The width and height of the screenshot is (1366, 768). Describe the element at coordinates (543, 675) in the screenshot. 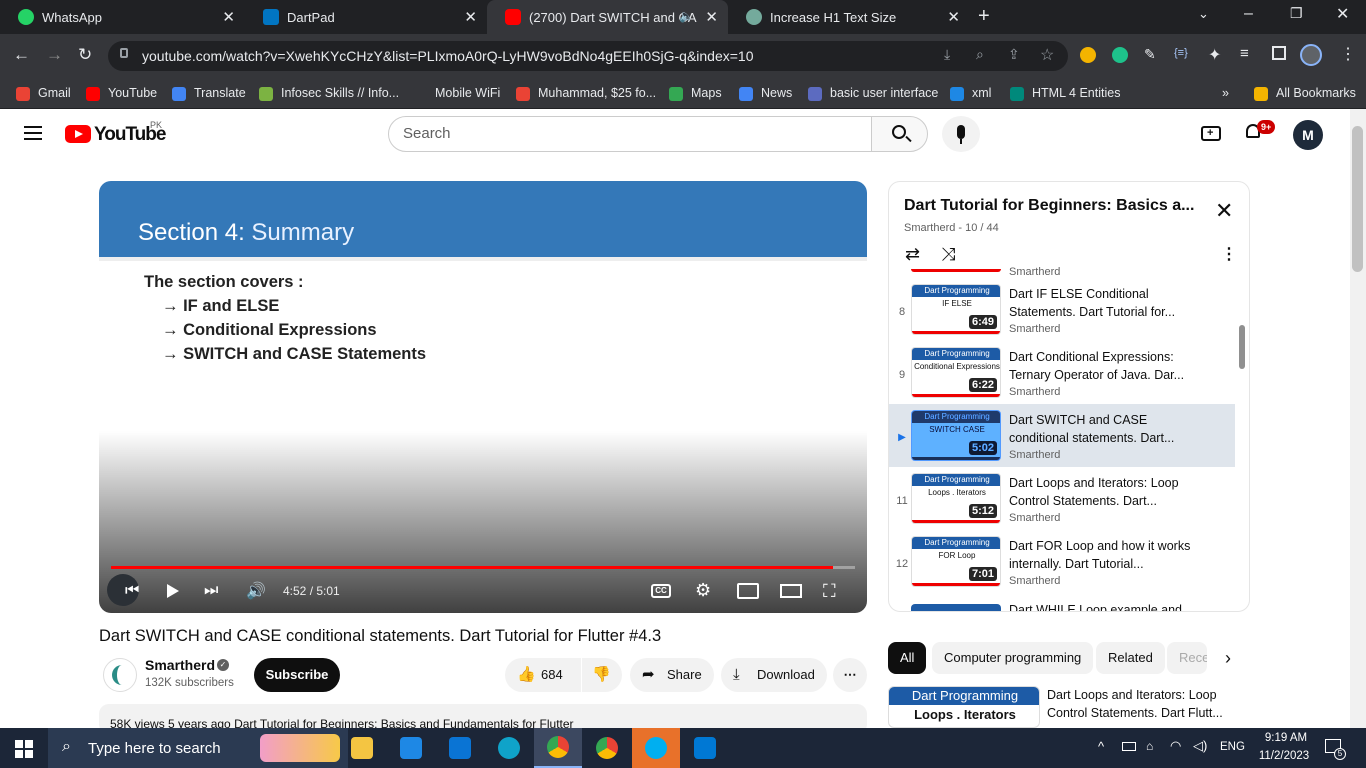

I see `like-button: 👍 684` at that location.